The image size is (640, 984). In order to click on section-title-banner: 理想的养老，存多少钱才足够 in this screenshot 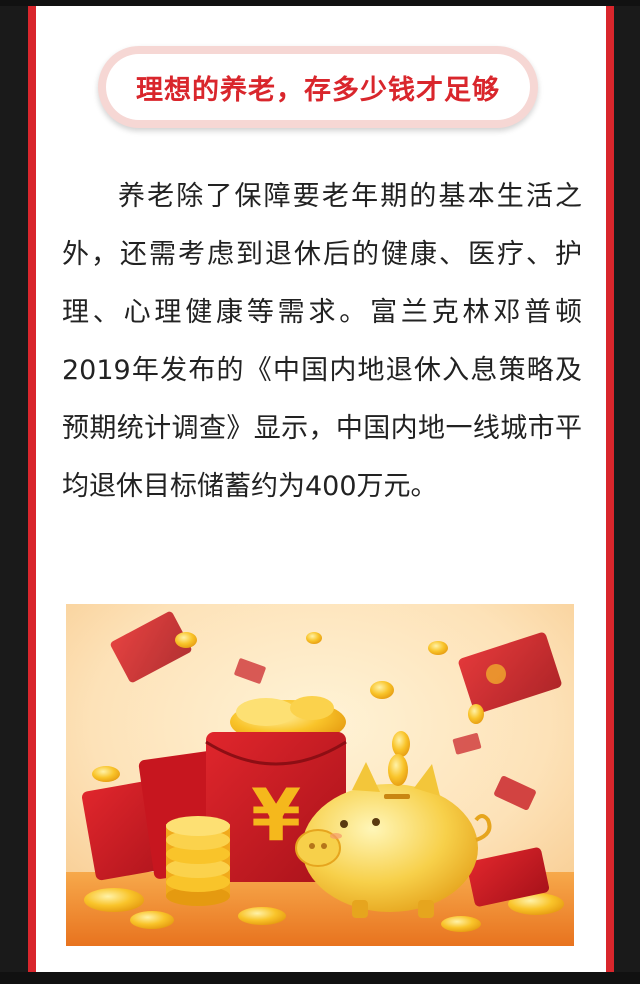, I will do `click(318, 87)`.